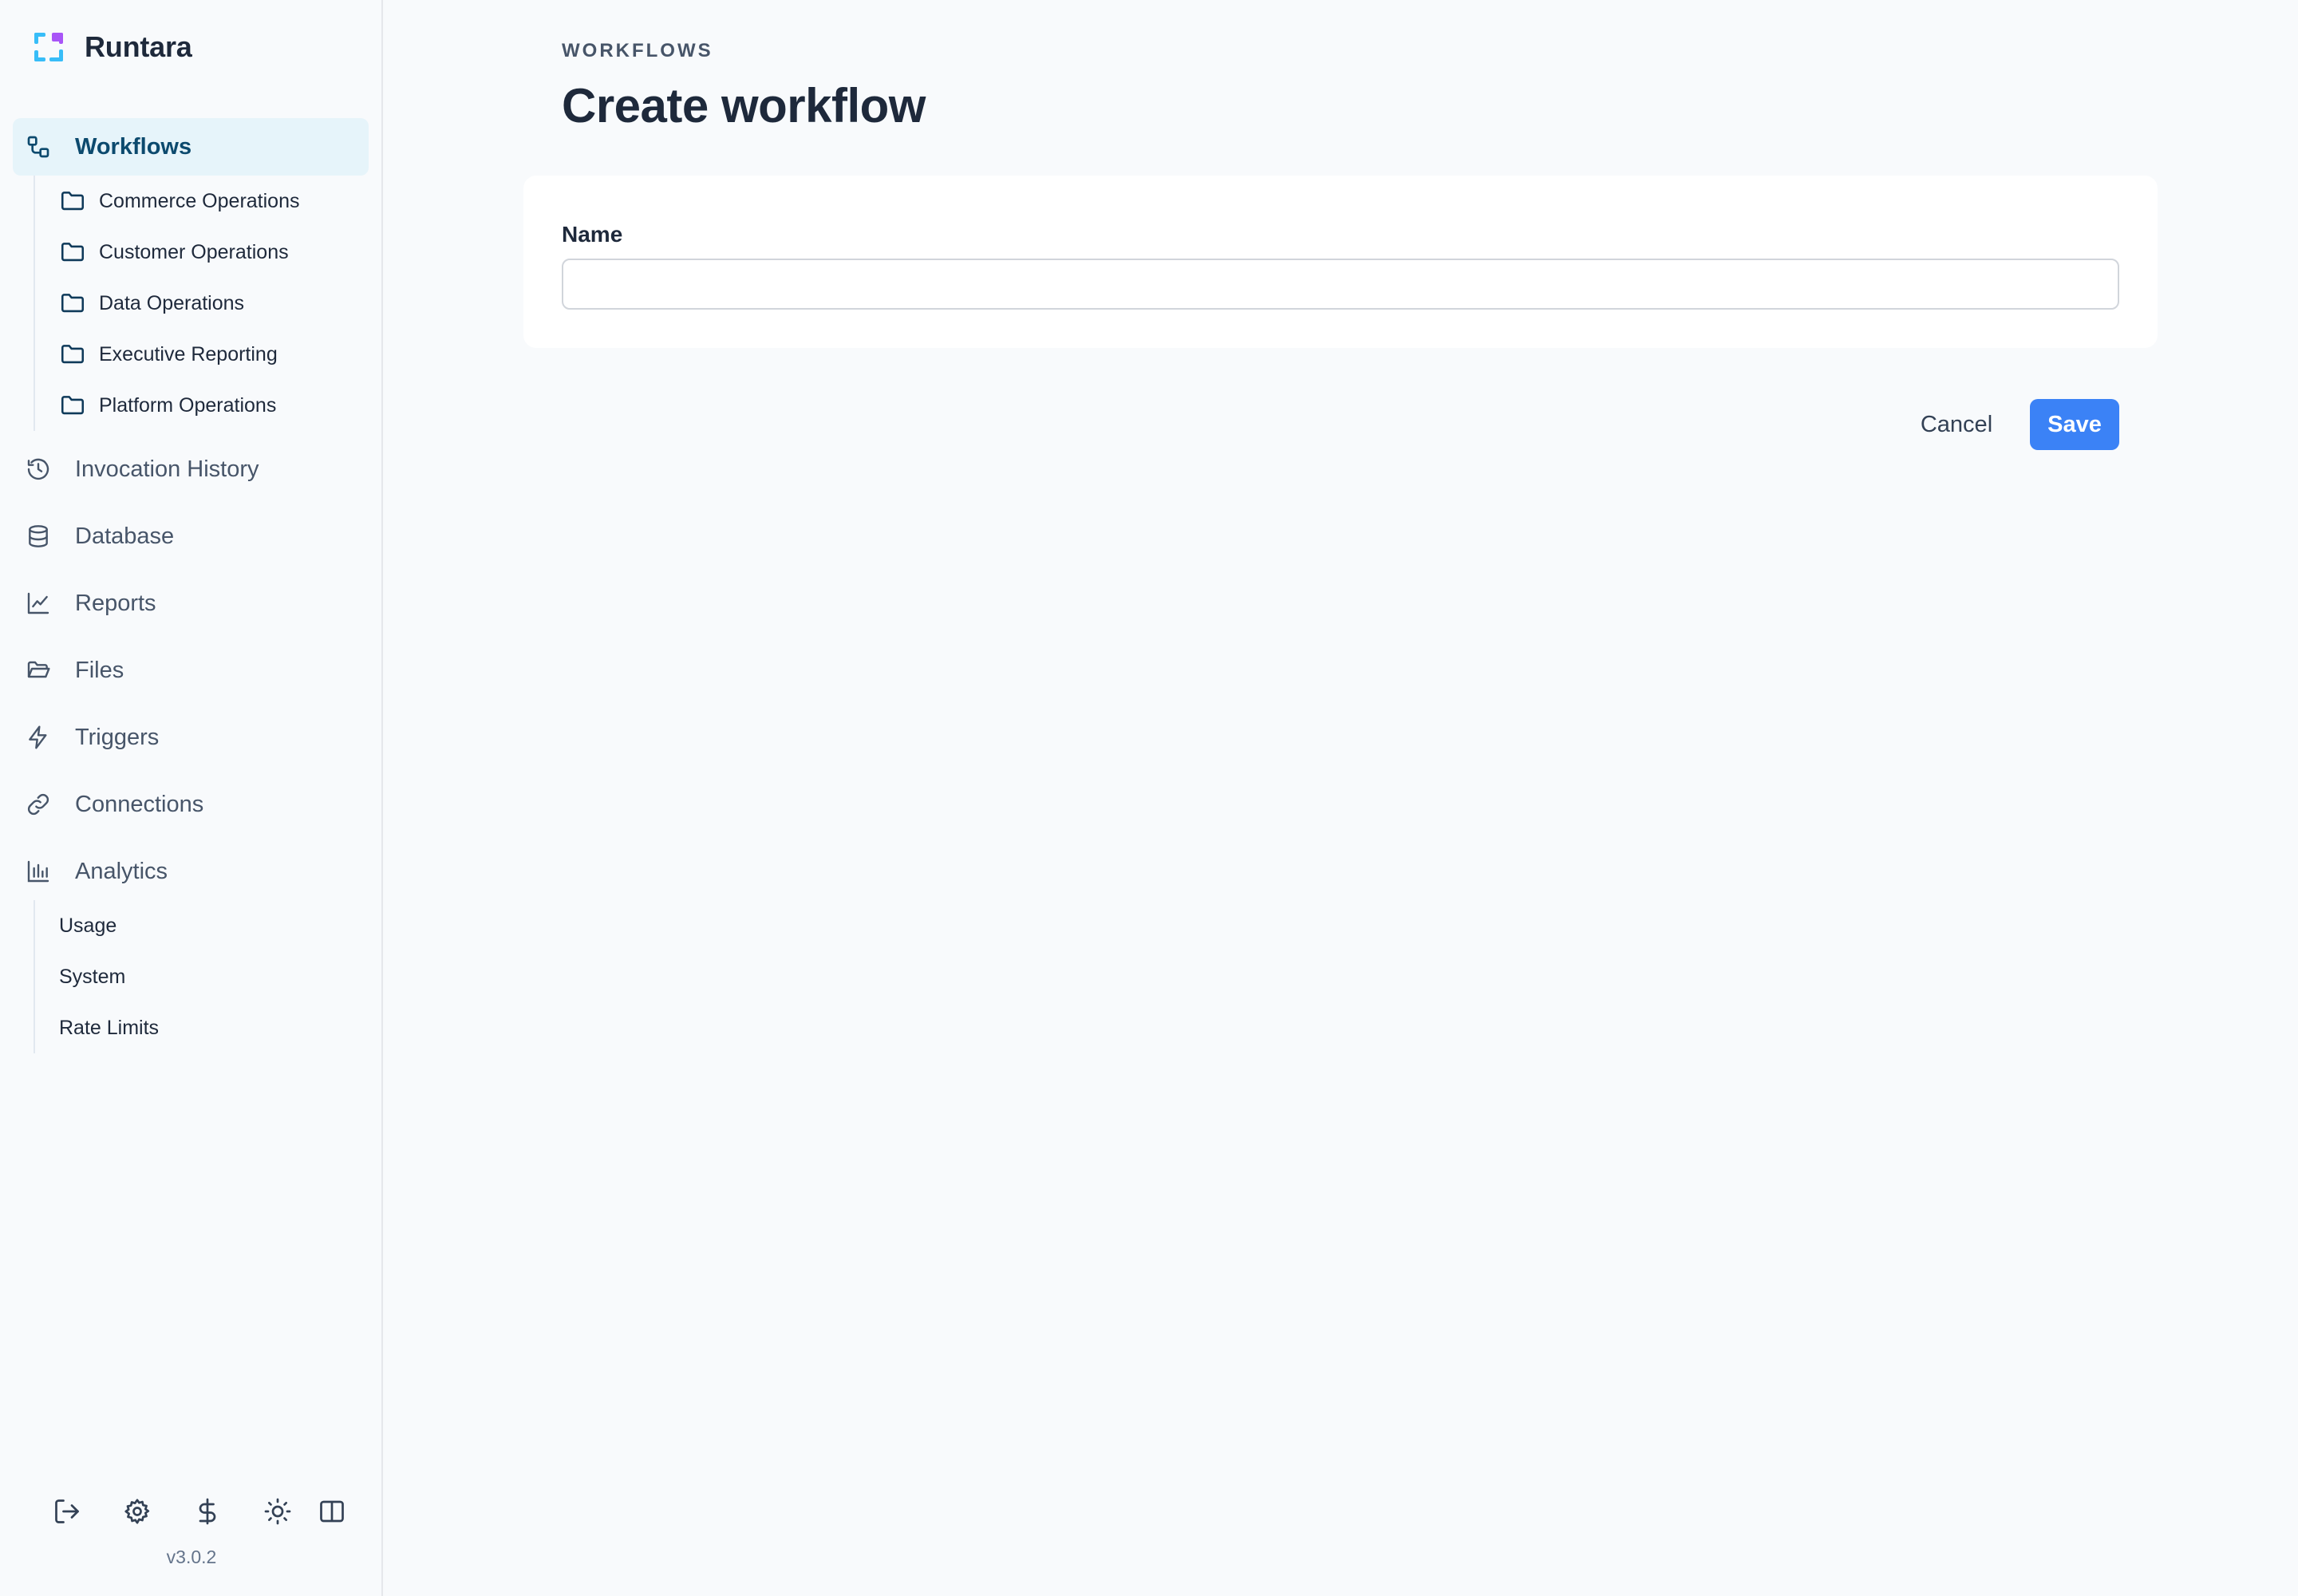 This screenshot has width=2298, height=1596. I want to click on folder-label: Customer Operations, so click(194, 251).